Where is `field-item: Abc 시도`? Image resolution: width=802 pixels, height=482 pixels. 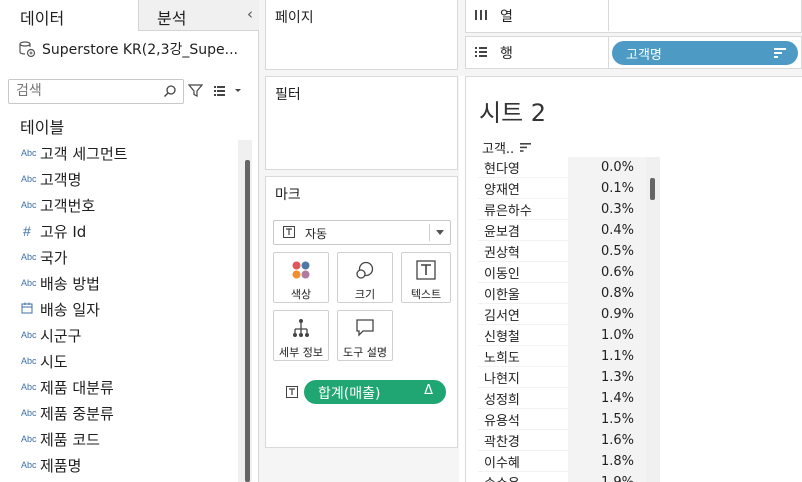 field-item: Abc 시도 is located at coordinates (122, 361).